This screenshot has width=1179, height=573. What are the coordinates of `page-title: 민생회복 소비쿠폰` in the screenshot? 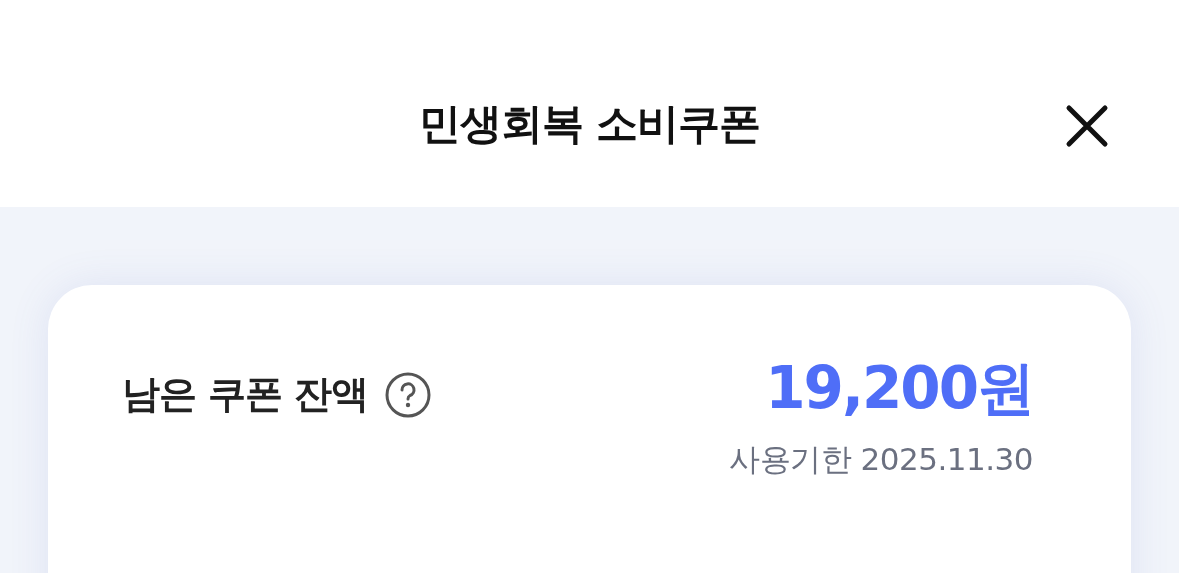 It's located at (589, 123).